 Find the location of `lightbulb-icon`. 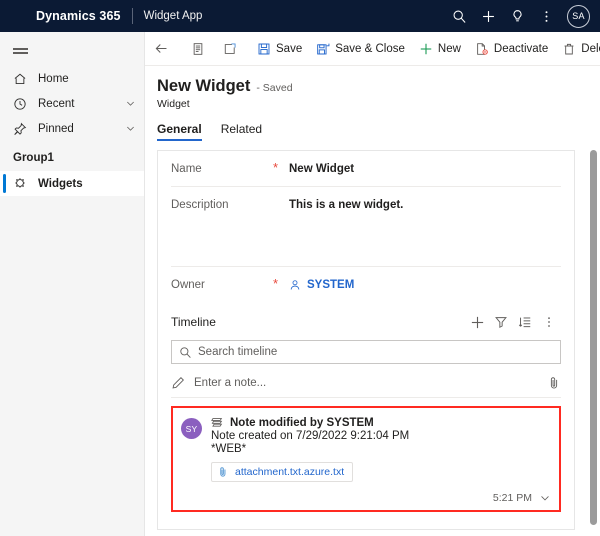

lightbulb-icon is located at coordinates (517, 16).